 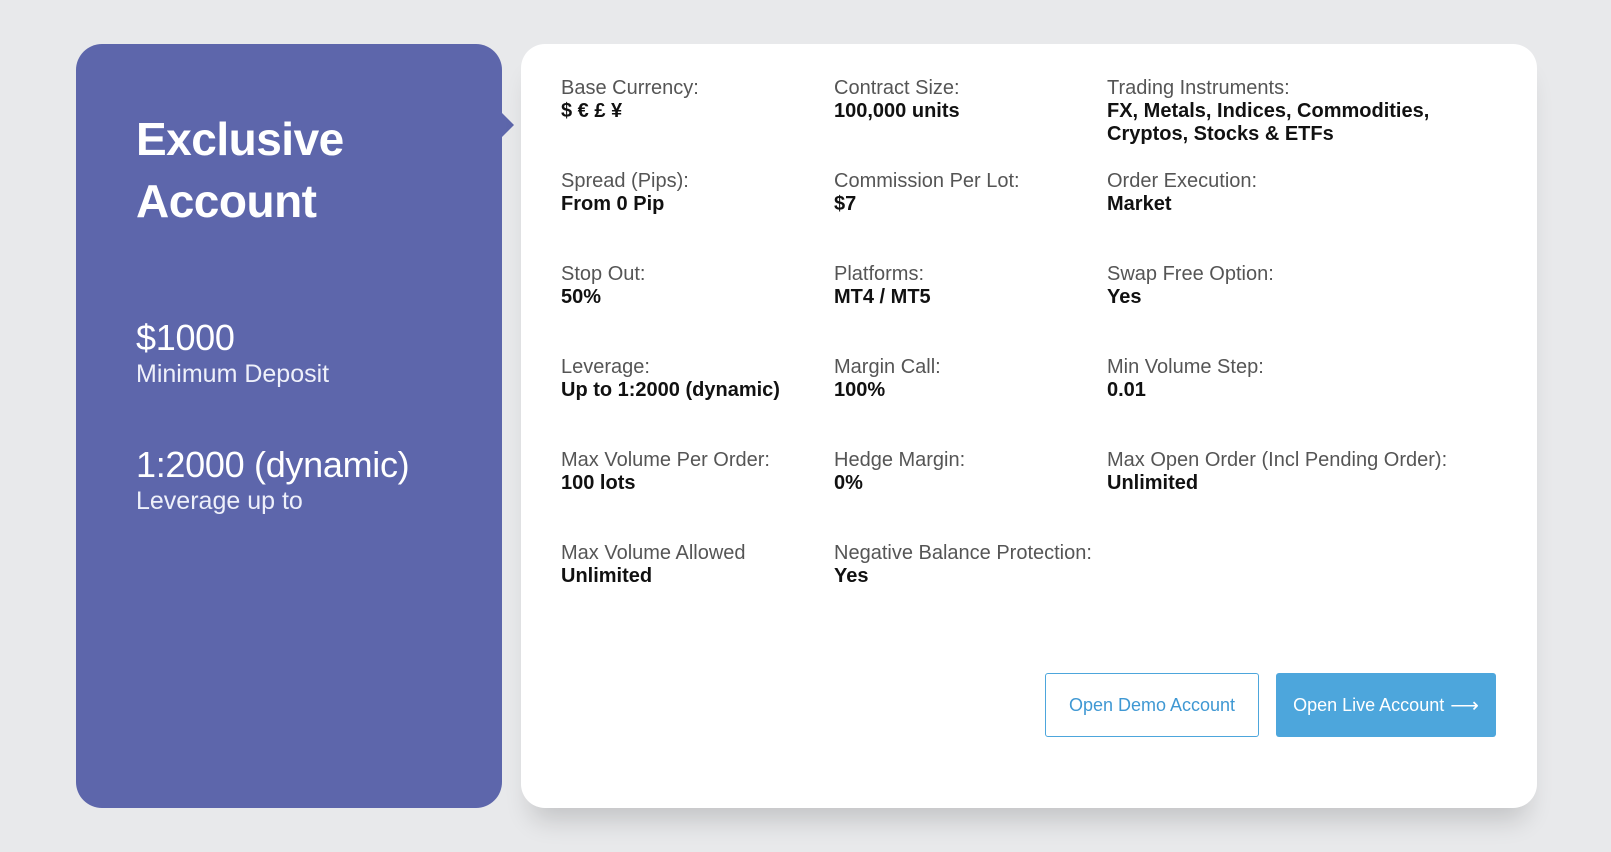 What do you see at coordinates (845, 204) in the screenshot?
I see `spec-value: $7` at bounding box center [845, 204].